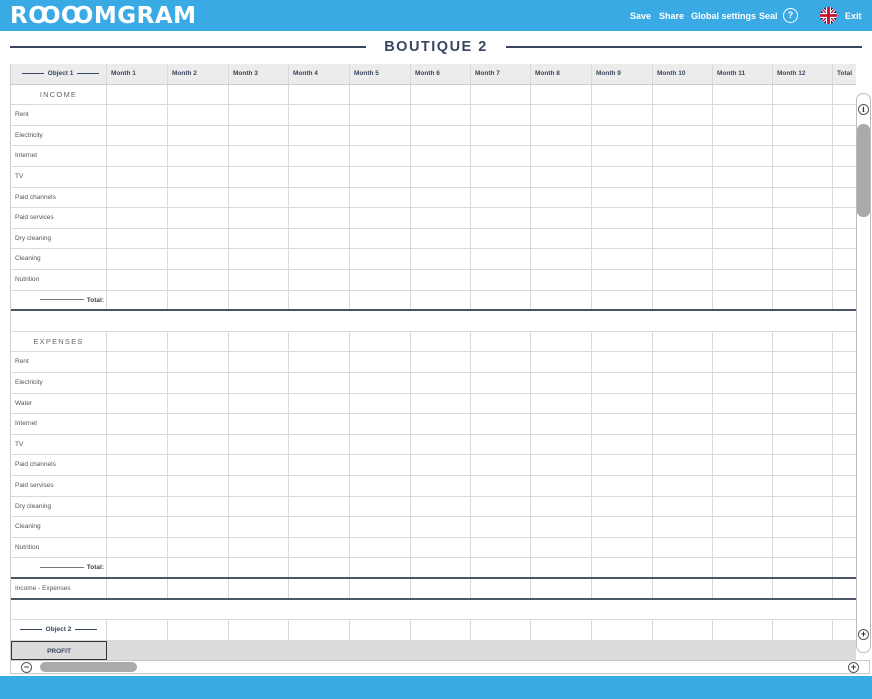 This screenshot has height=699, width=872. I want to click on global-settings-button: Global settings, so click(723, 16).